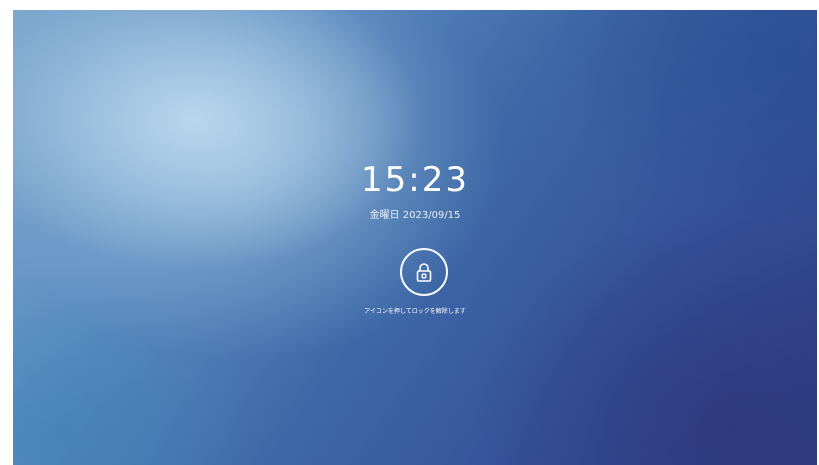 The height and width of the screenshot is (465, 819). I want to click on clock-time: 15:23, so click(415, 180).